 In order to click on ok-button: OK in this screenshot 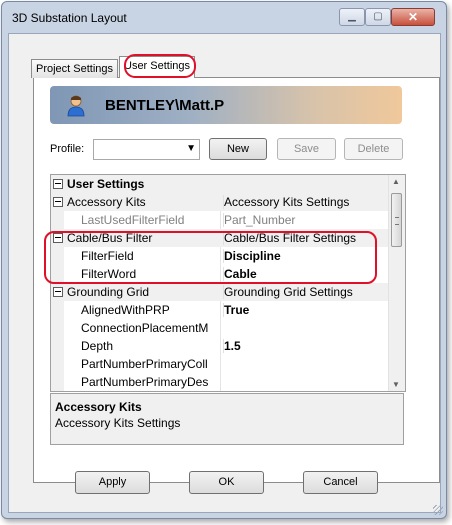, I will do `click(226, 482)`.